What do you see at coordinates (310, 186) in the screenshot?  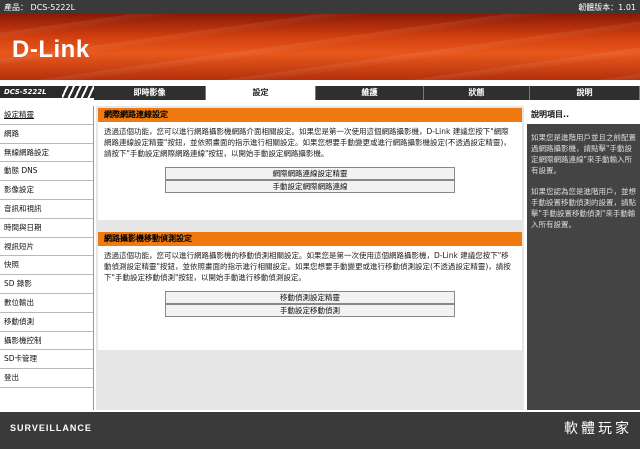 I see `manual-internet-setup-button: 手動設定網際網路連線` at bounding box center [310, 186].